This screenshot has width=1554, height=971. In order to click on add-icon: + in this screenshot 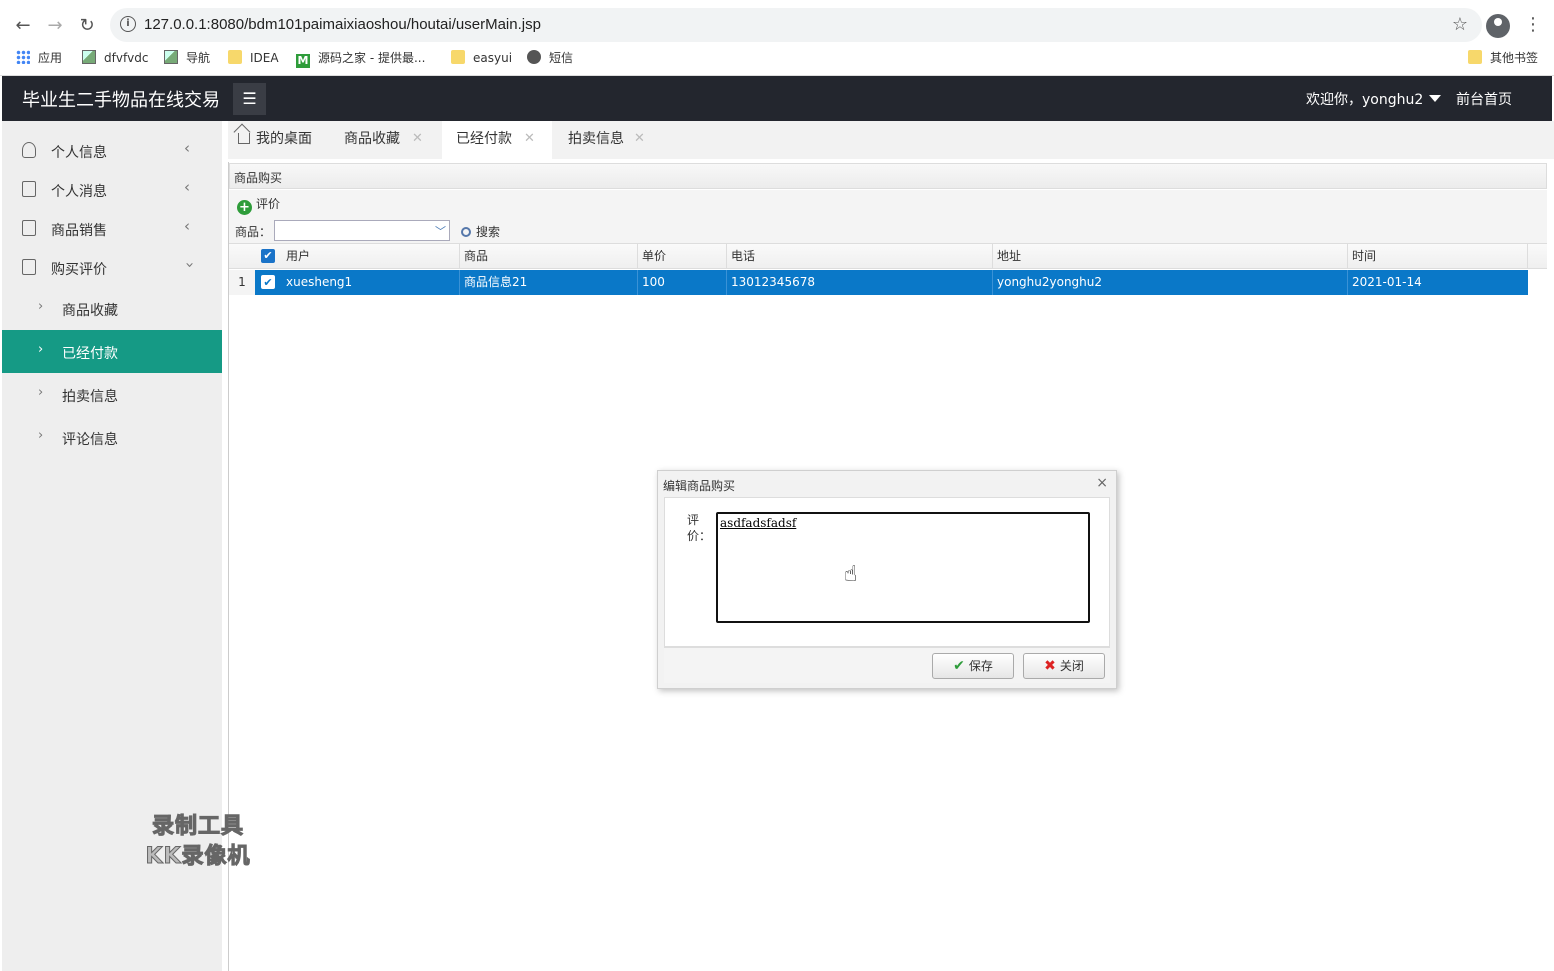, I will do `click(244, 207)`.